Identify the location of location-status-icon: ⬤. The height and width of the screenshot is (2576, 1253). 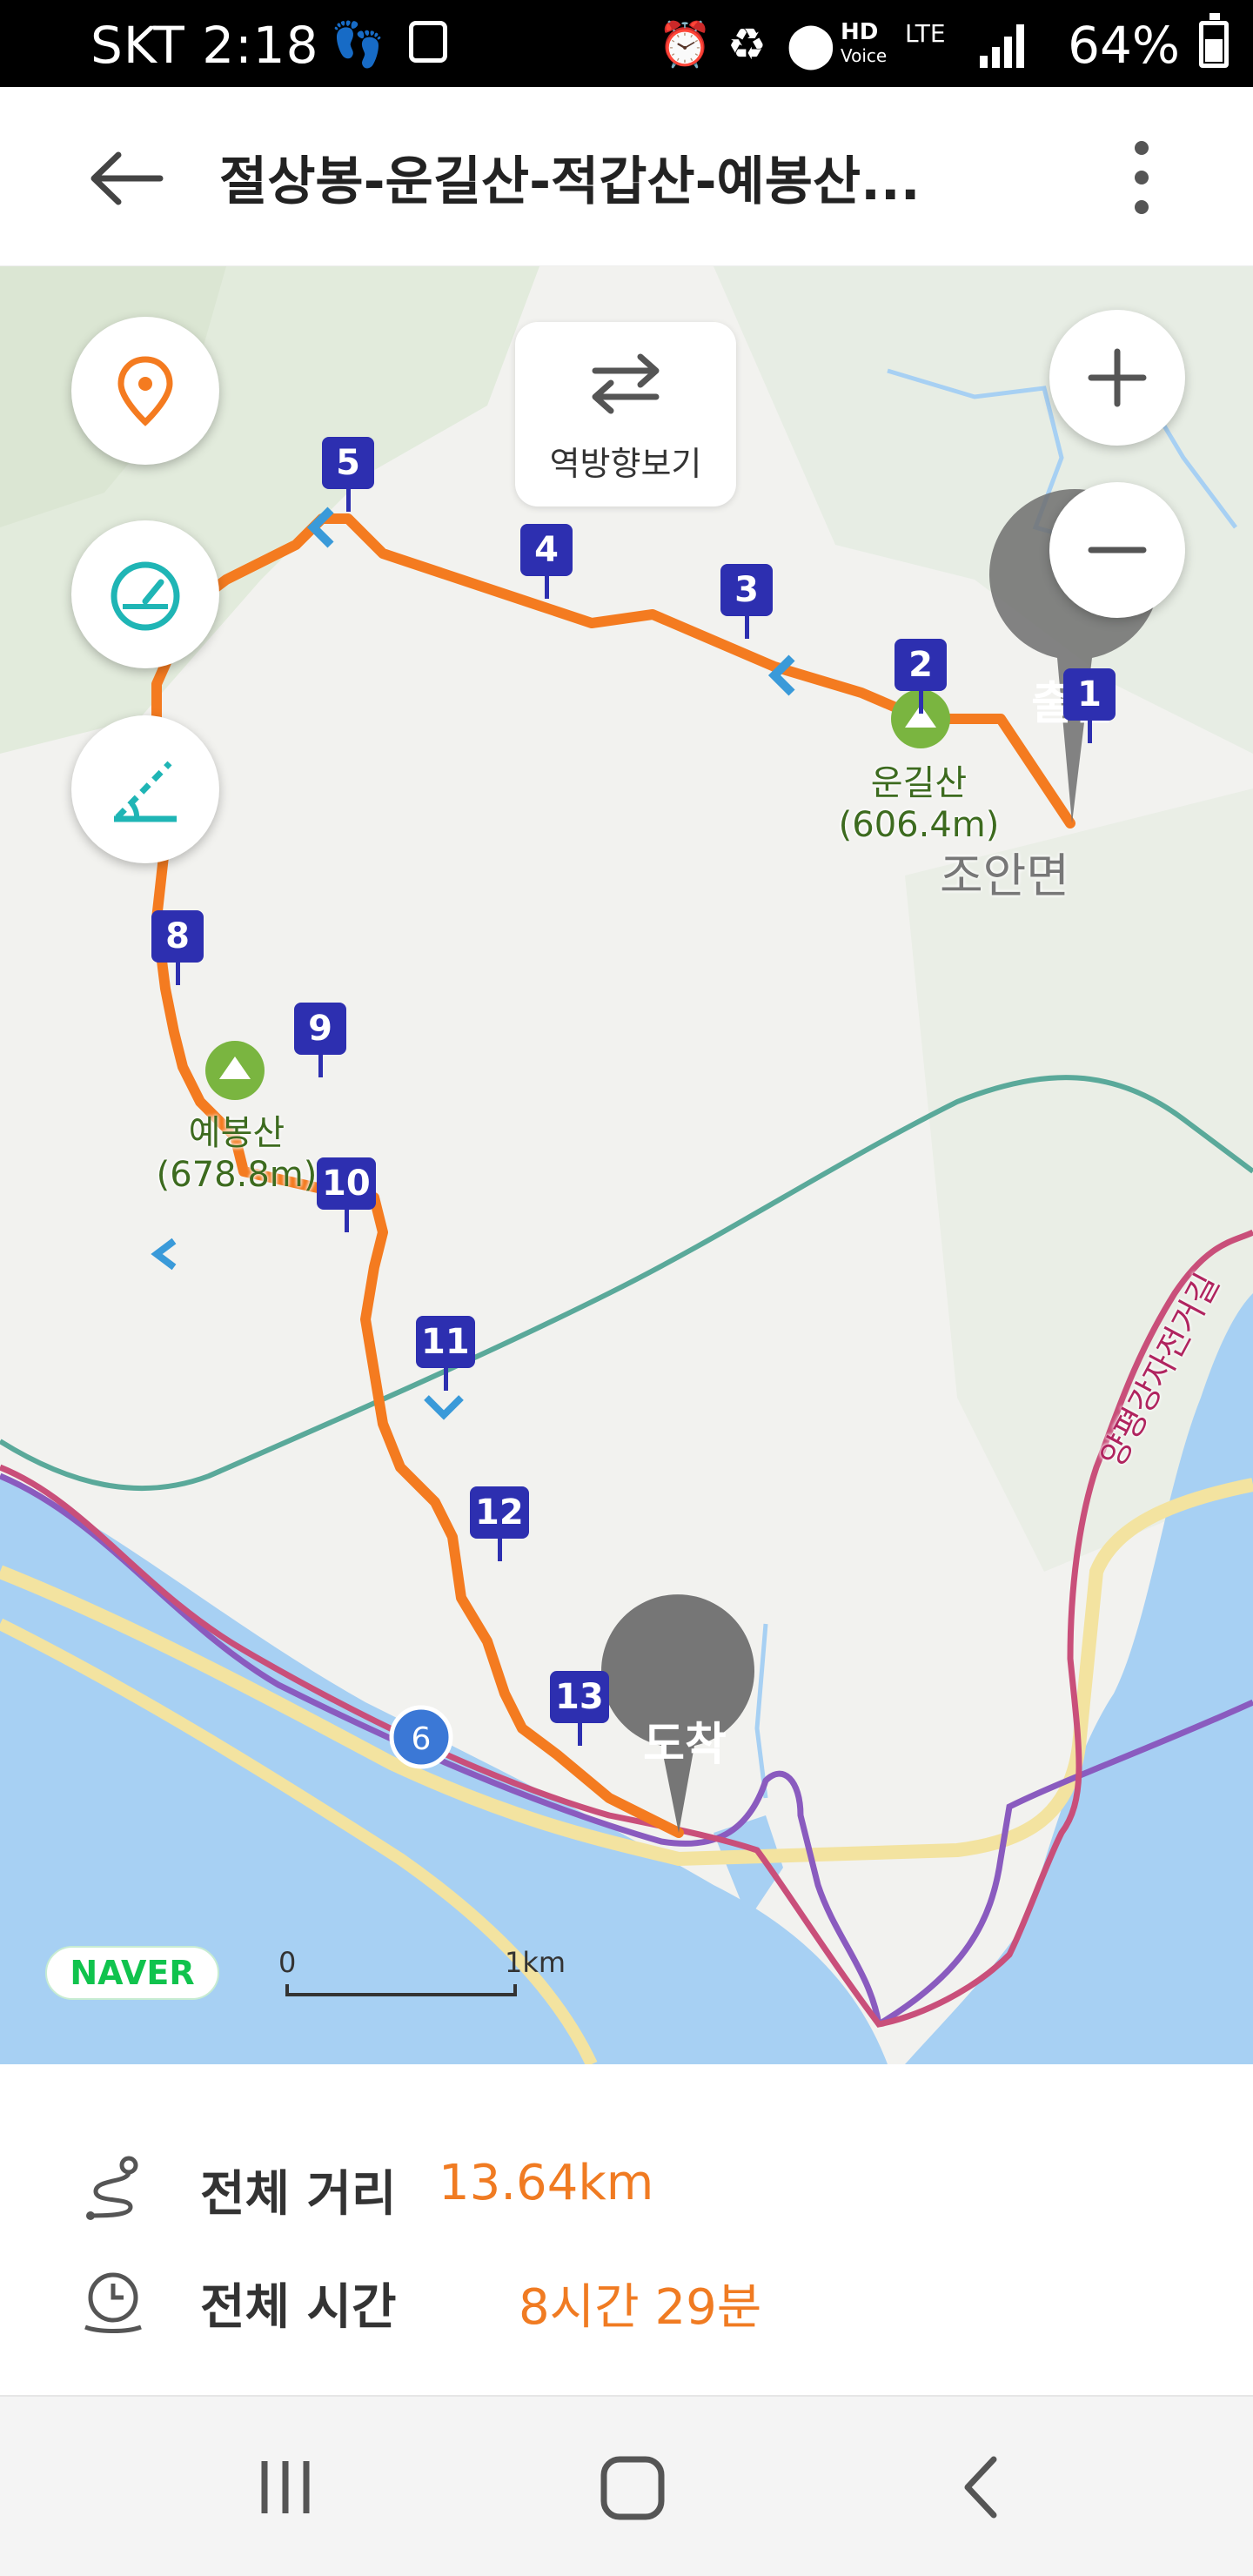
(811, 44).